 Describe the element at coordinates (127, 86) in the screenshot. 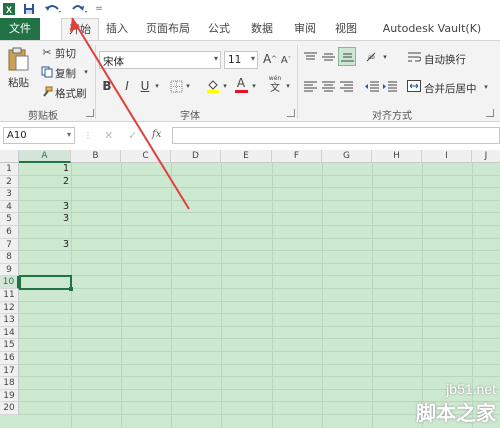

I see `italic-button: I` at that location.